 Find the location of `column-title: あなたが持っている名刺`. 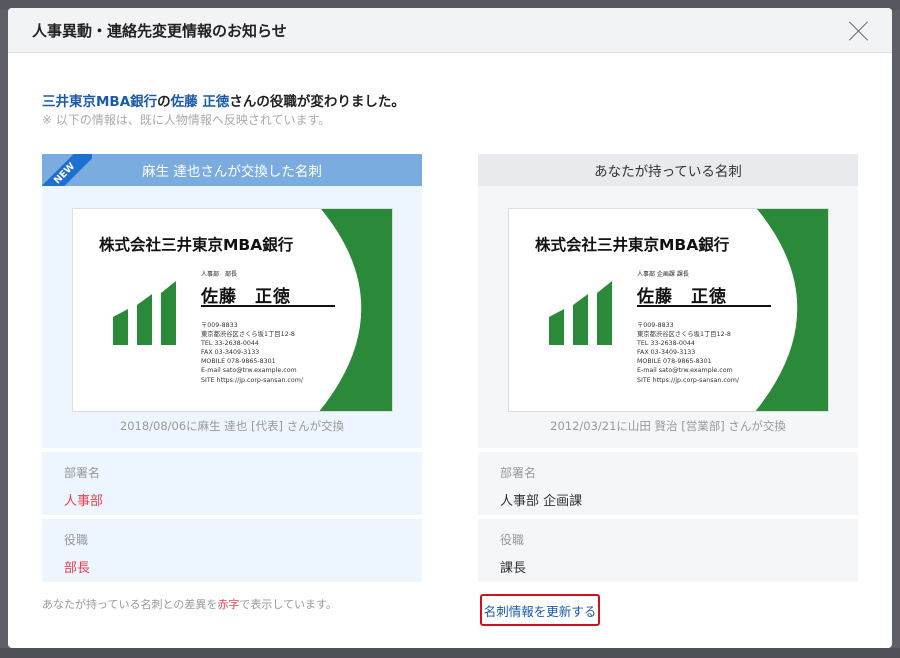

column-title: あなたが持っている名刺 is located at coordinates (668, 170).